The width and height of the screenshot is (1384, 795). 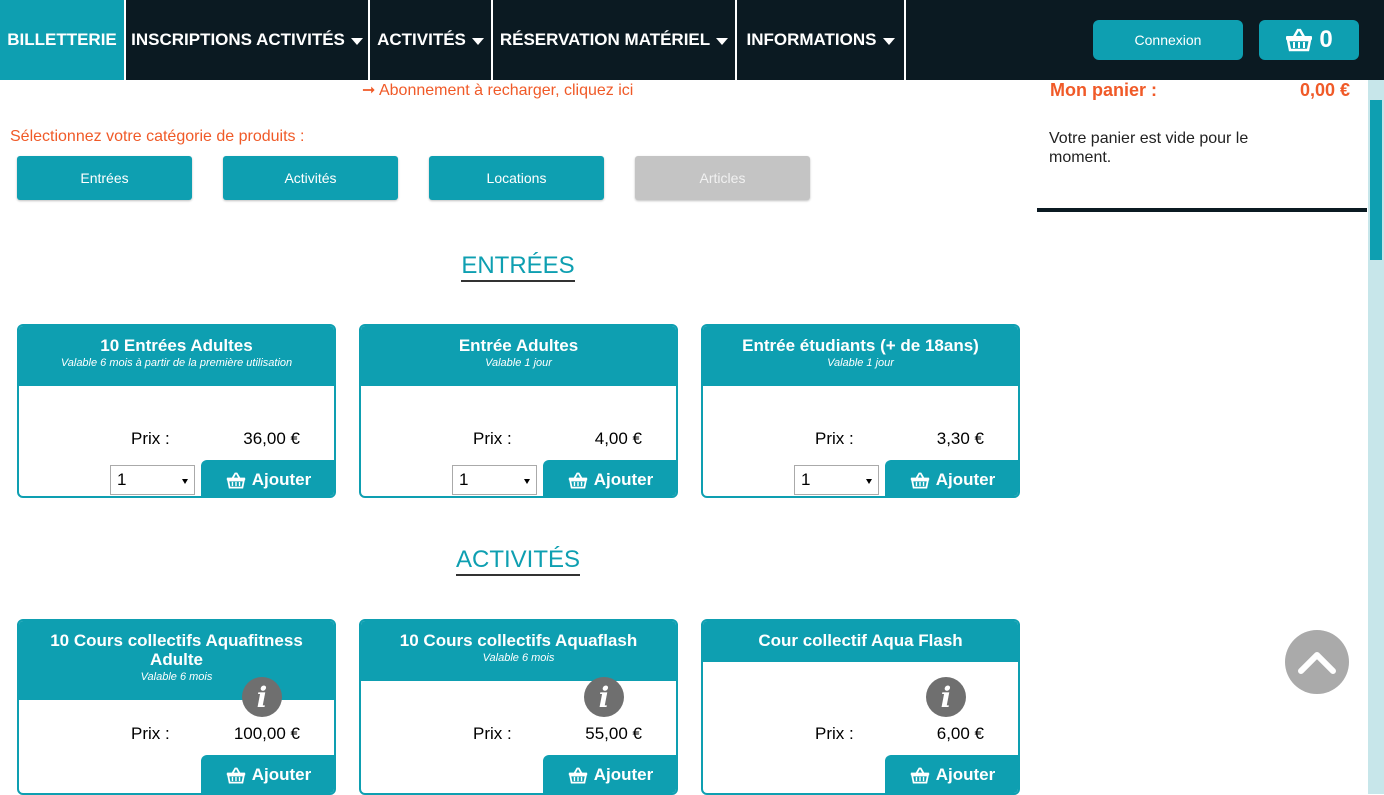 I want to click on cart-count: 0, so click(x=1326, y=39).